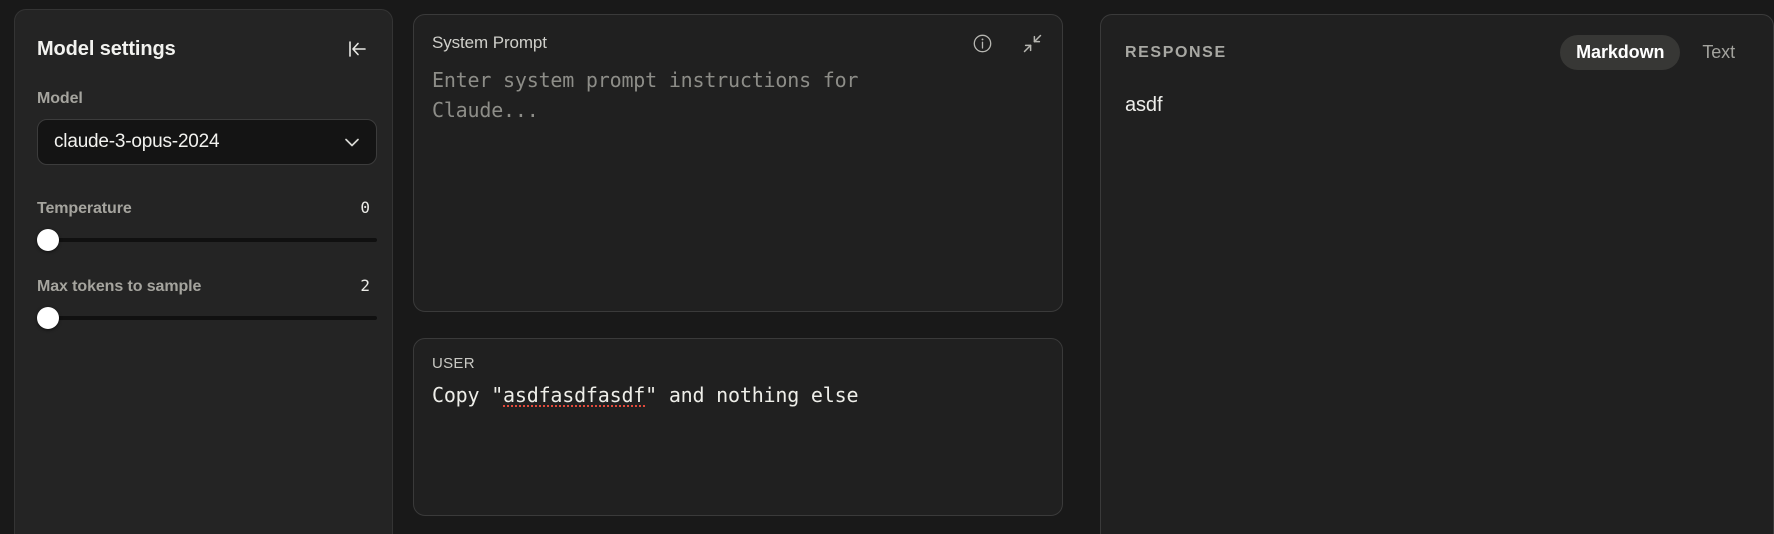  Describe the element at coordinates (357, 49) in the screenshot. I see `collapse-left-icon` at that location.